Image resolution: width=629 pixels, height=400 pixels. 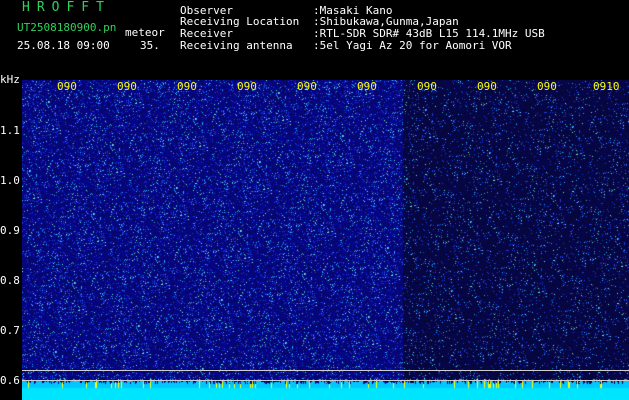 I want to click on time-tick-label: 0910, so click(x=606, y=86).